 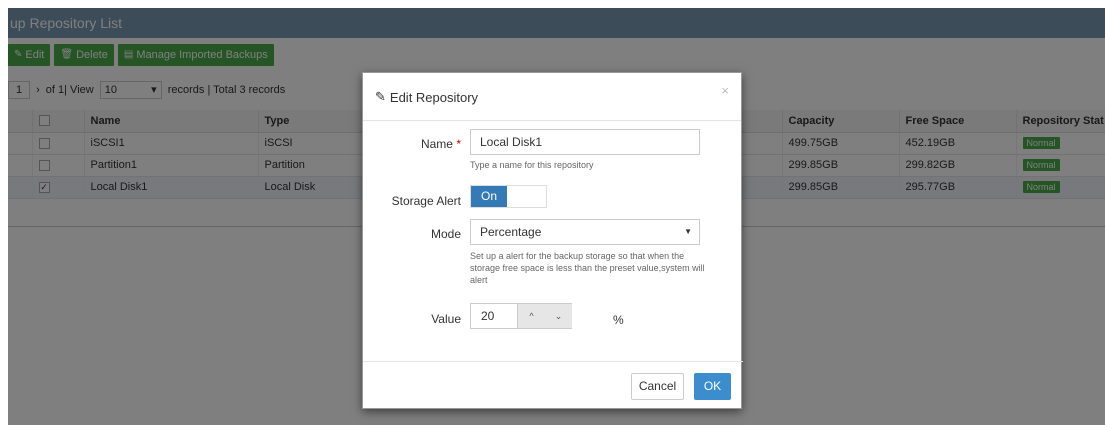 I want to click on value-label: Value, so click(x=446, y=319).